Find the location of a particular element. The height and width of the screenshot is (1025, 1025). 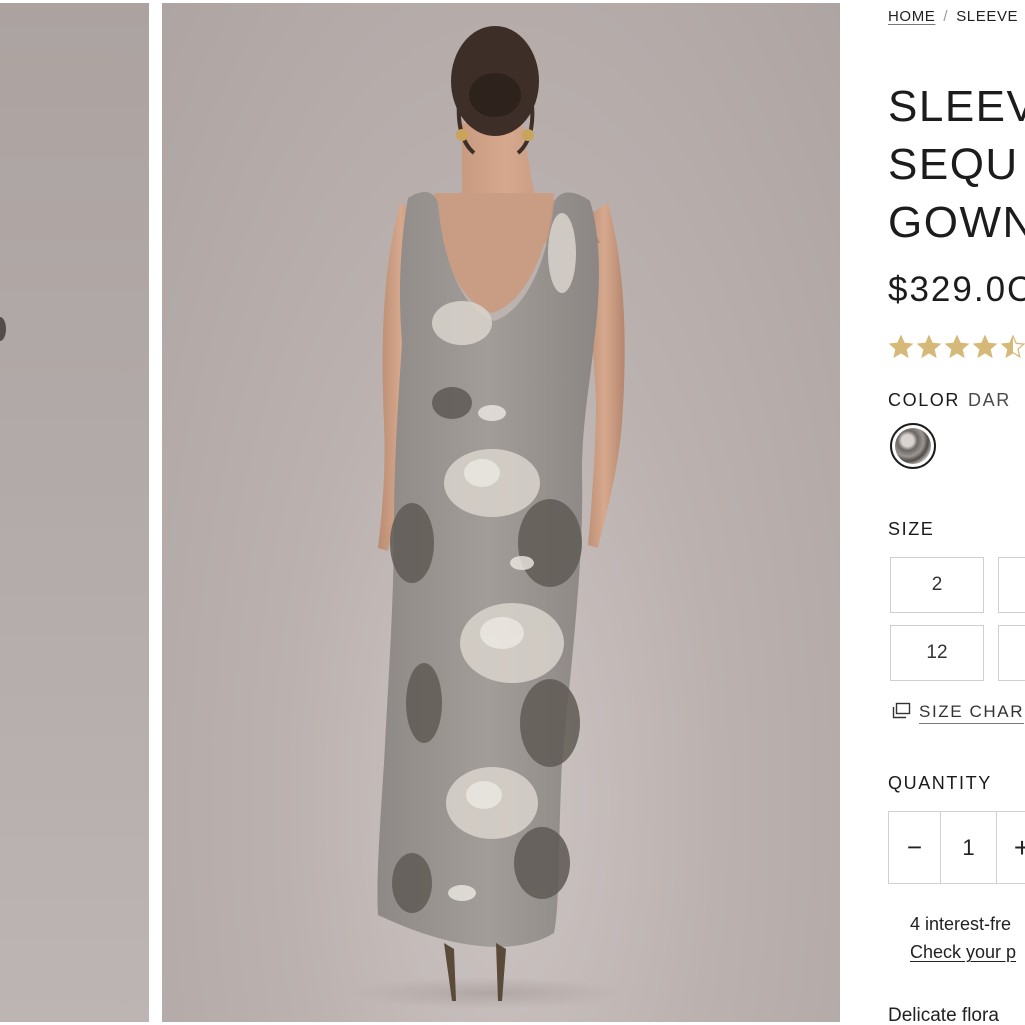

breadcrumb: HOME / SLEEVE is located at coordinates (953, 16).